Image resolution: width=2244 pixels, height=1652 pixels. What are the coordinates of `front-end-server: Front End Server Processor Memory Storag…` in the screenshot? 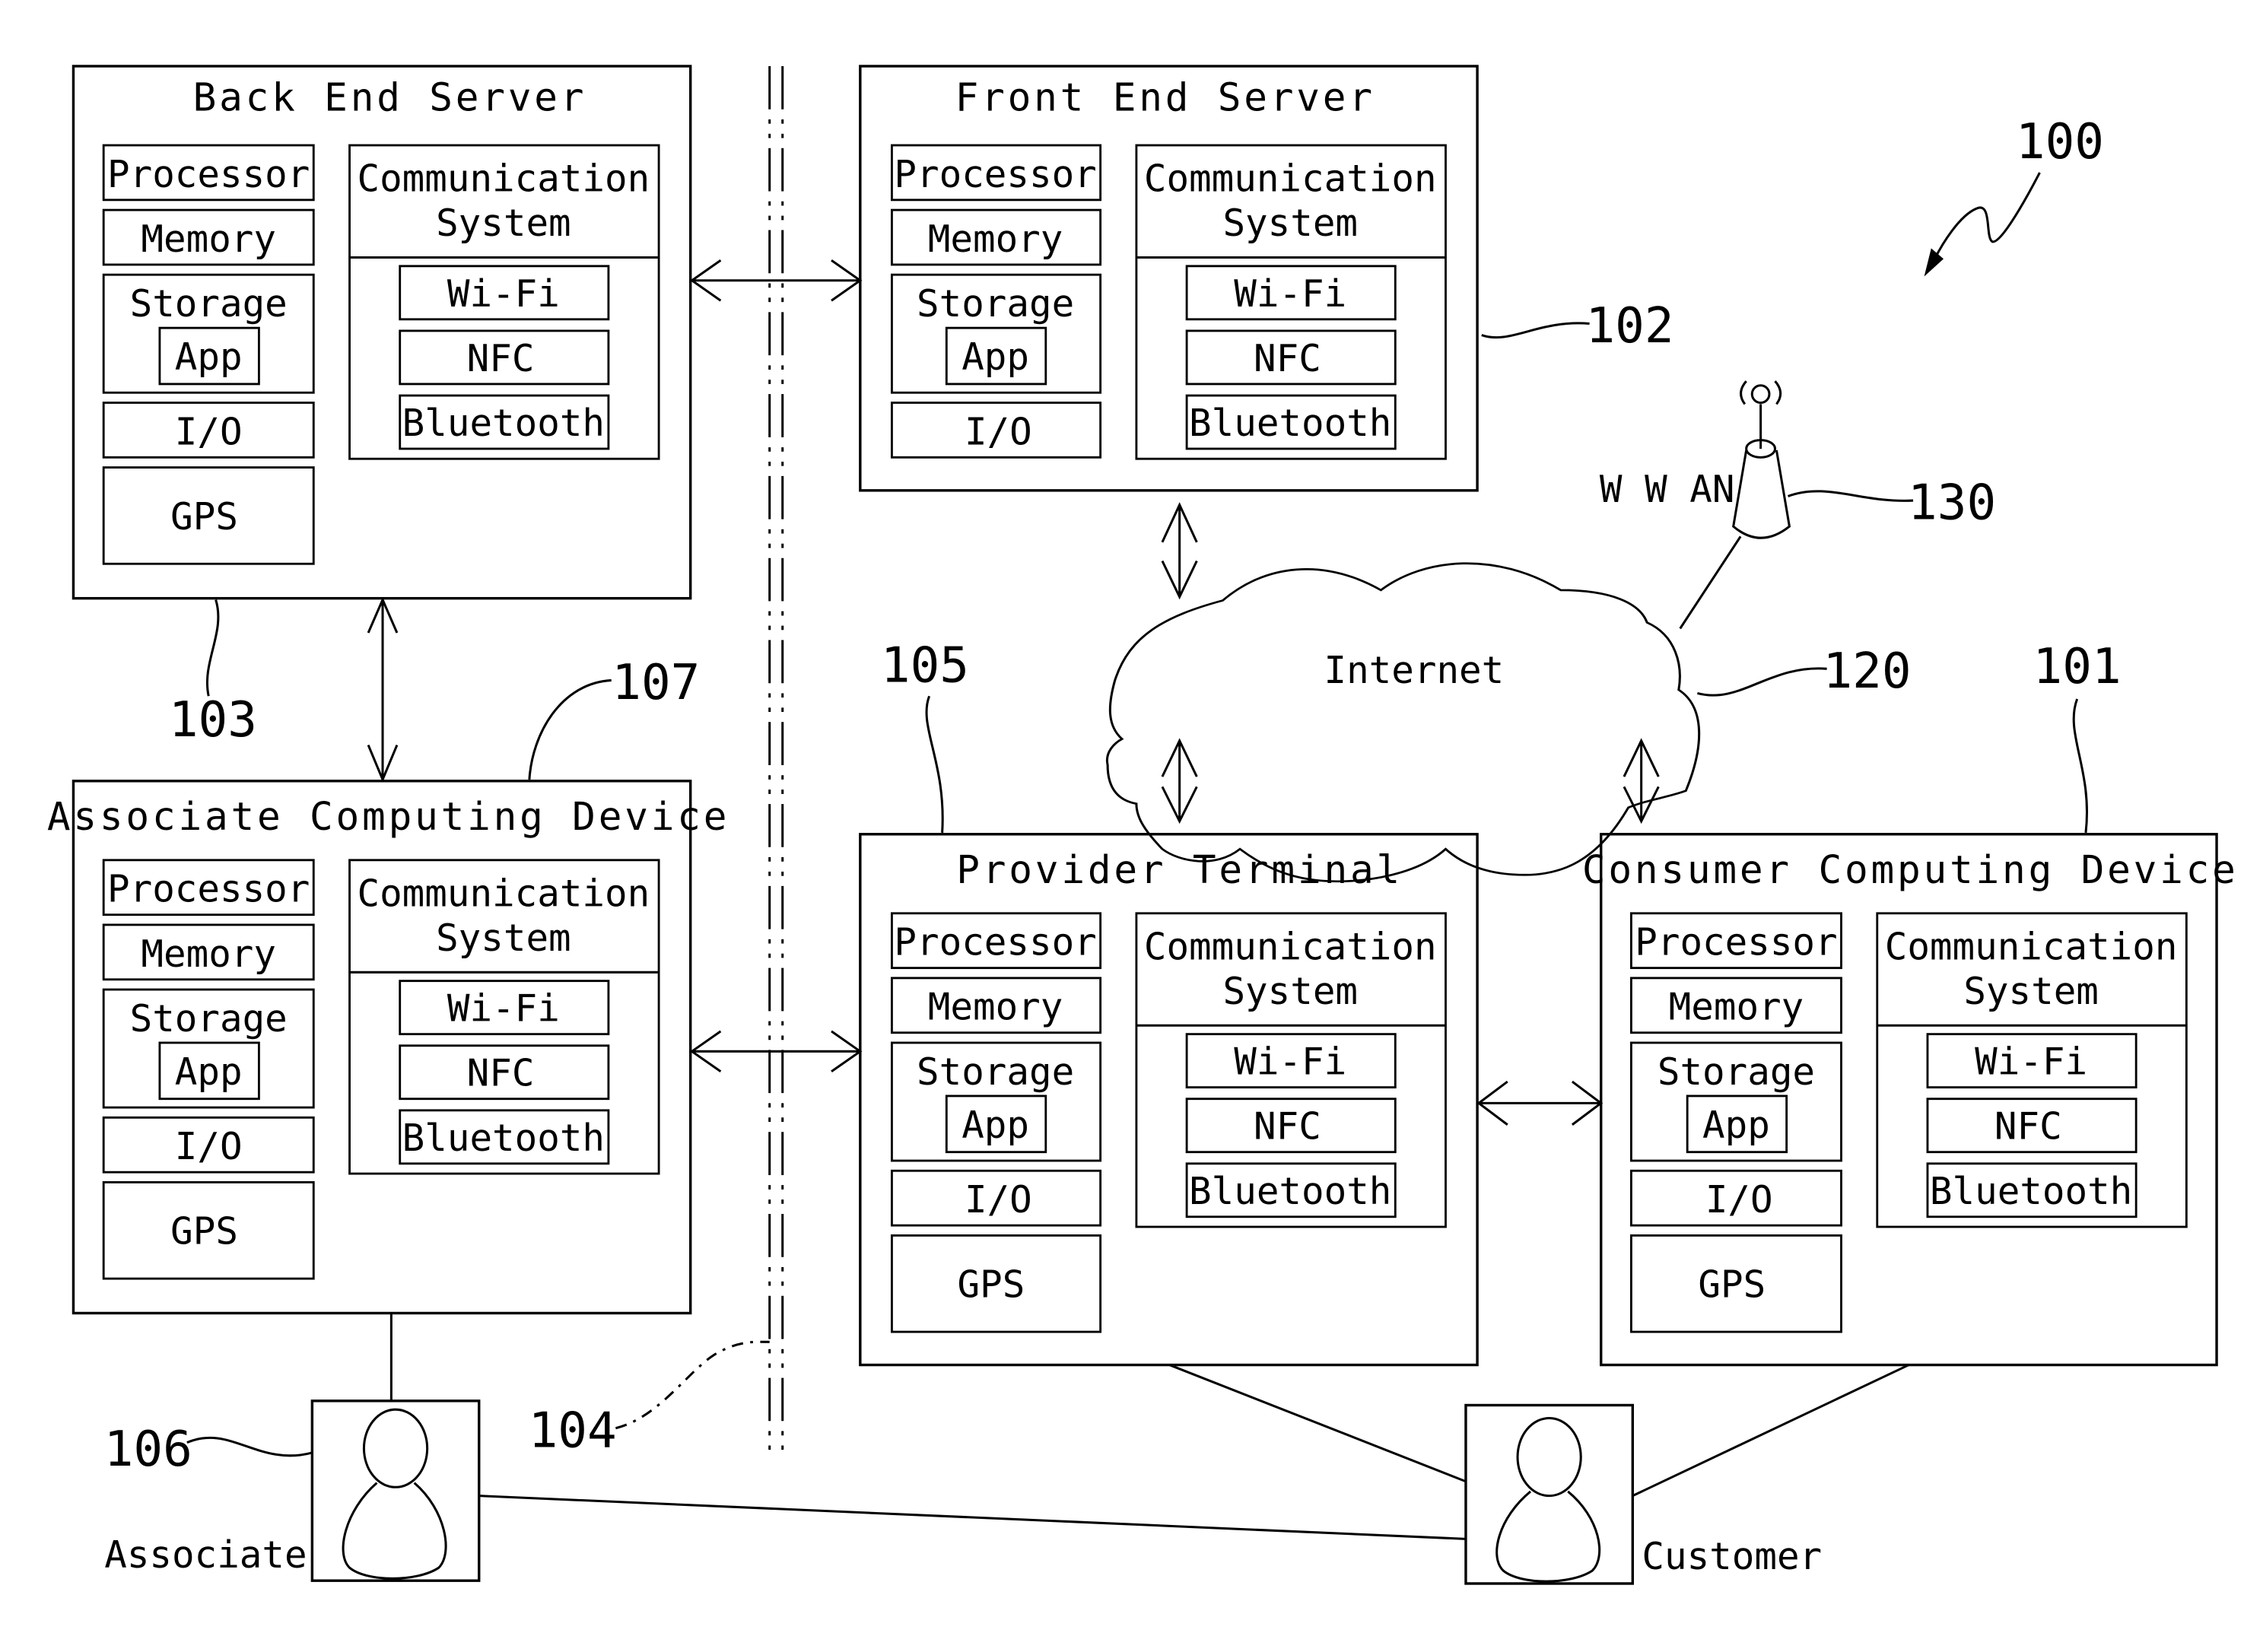 It's located at (1169, 278).